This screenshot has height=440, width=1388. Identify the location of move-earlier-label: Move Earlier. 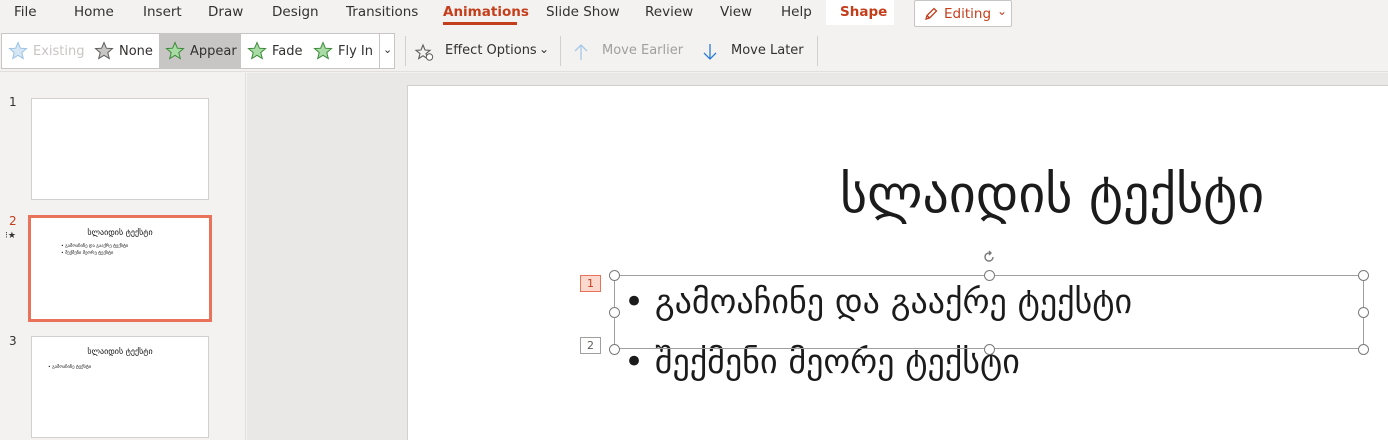
(643, 50).